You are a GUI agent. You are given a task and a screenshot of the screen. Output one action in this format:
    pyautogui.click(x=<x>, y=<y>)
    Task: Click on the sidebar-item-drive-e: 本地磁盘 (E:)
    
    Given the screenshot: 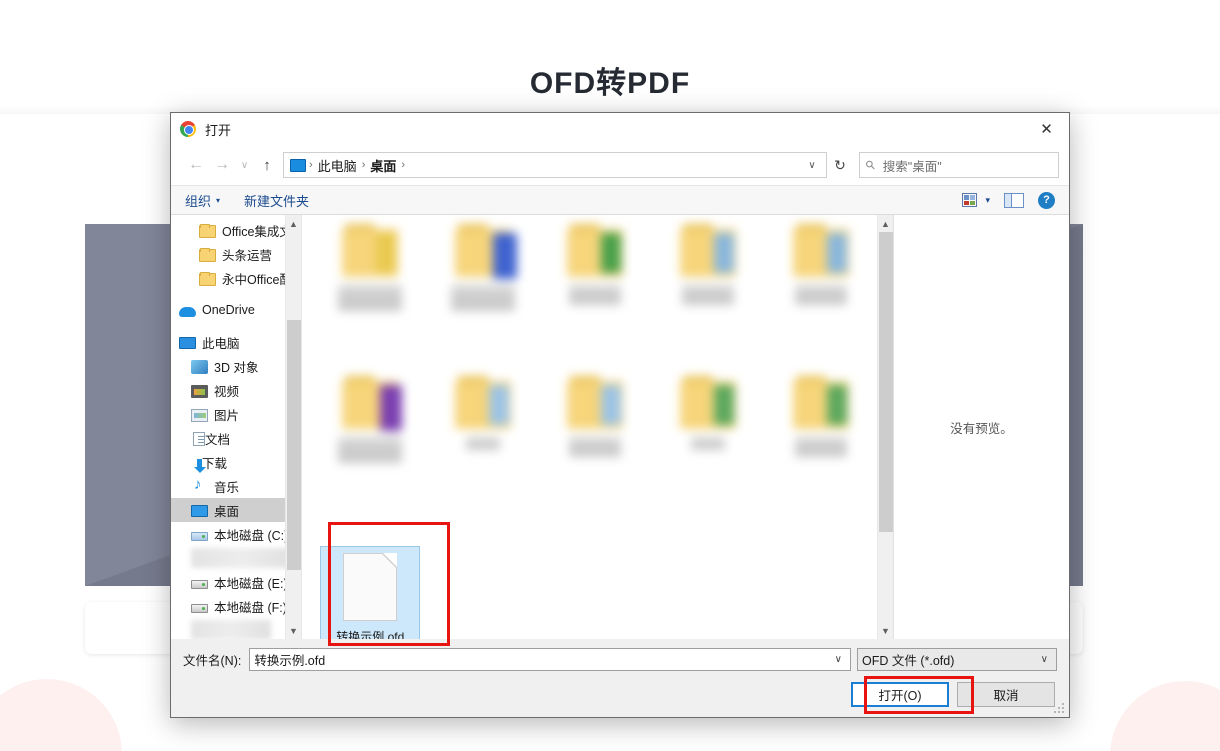 What is the action you would take?
    pyautogui.click(x=236, y=582)
    